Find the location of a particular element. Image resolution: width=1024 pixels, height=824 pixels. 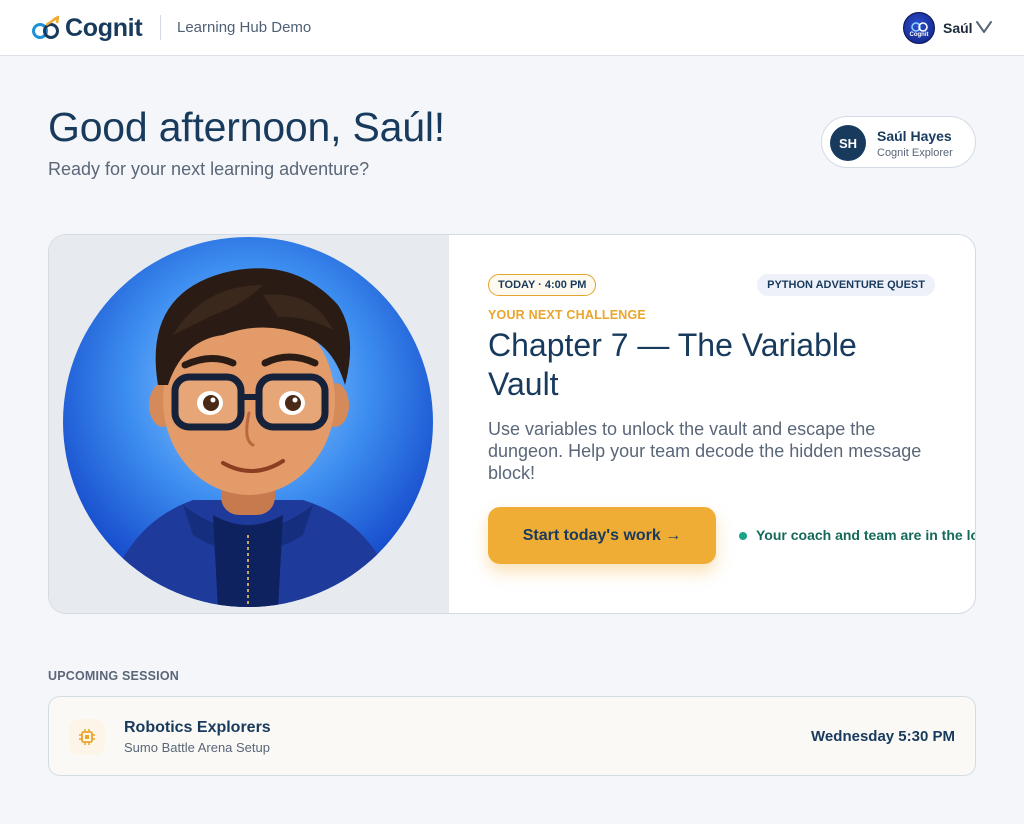

profile-chip: SH Saúl Hayes Cognit Explorer is located at coordinates (898, 142).